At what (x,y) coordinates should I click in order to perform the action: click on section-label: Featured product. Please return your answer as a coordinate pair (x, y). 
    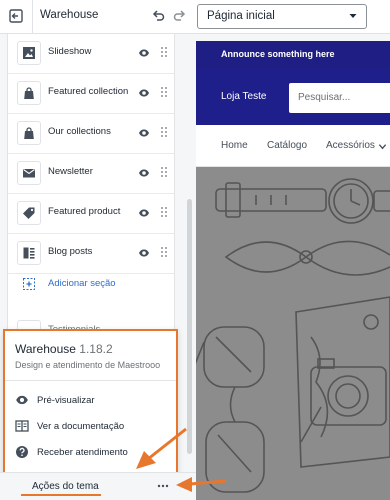
    Looking at the image, I should click on (84, 211).